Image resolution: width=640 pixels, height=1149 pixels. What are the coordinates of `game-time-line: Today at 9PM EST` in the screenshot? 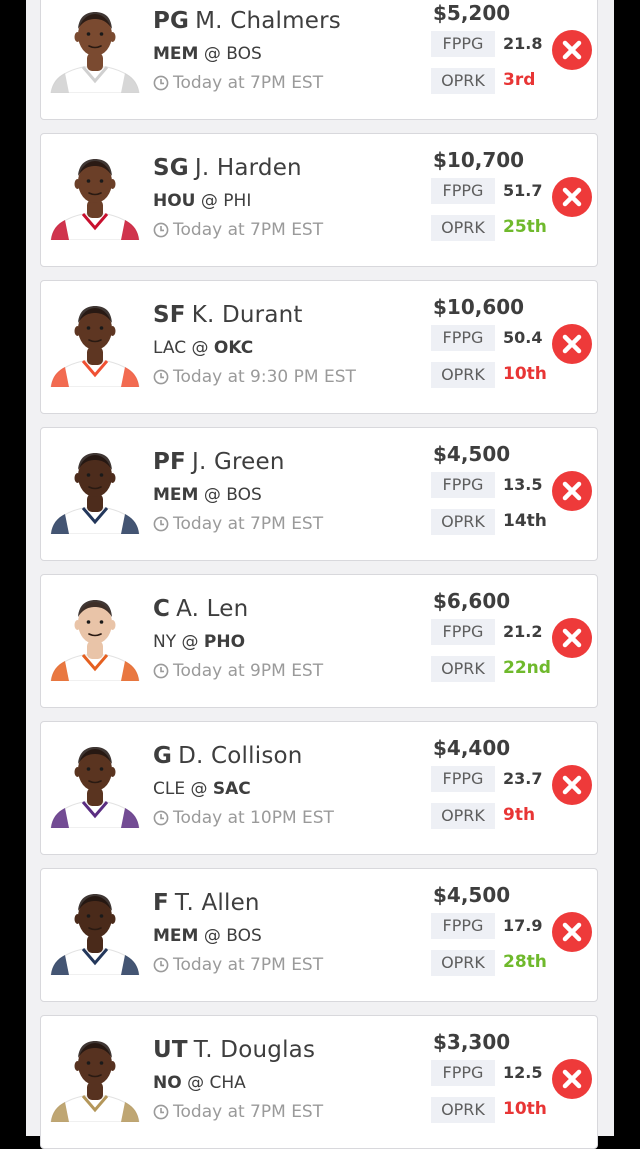 It's located at (238, 672).